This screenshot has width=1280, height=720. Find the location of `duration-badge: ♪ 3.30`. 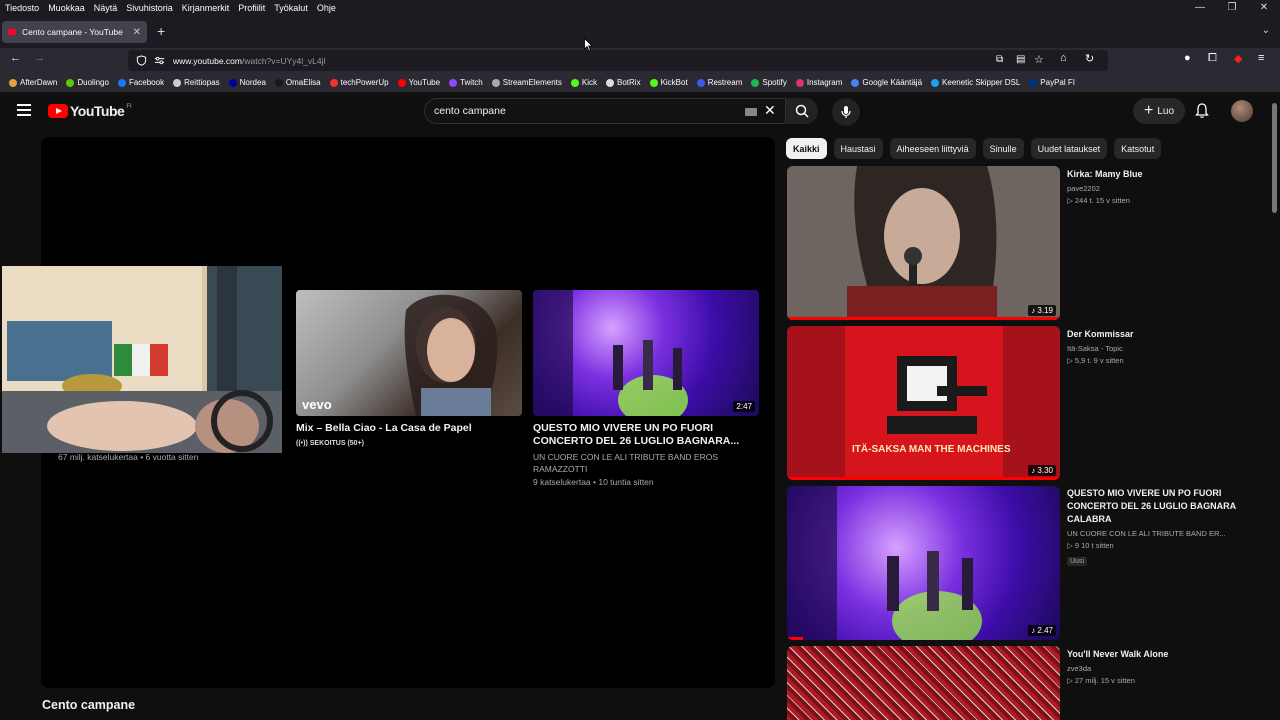

duration-badge: ♪ 3.30 is located at coordinates (1042, 470).